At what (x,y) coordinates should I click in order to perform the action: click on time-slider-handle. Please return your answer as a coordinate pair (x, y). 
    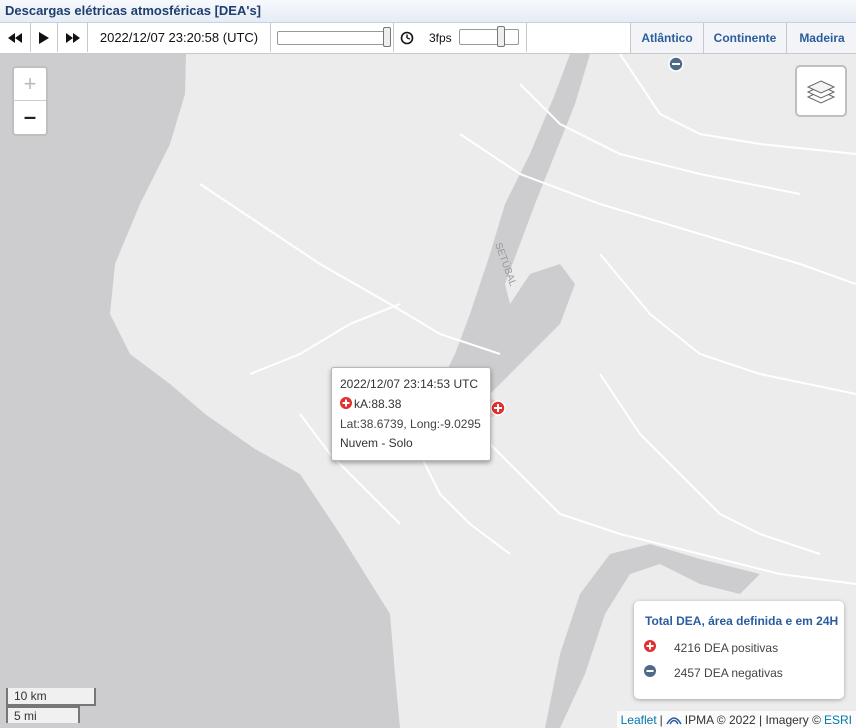
    Looking at the image, I should click on (387, 37).